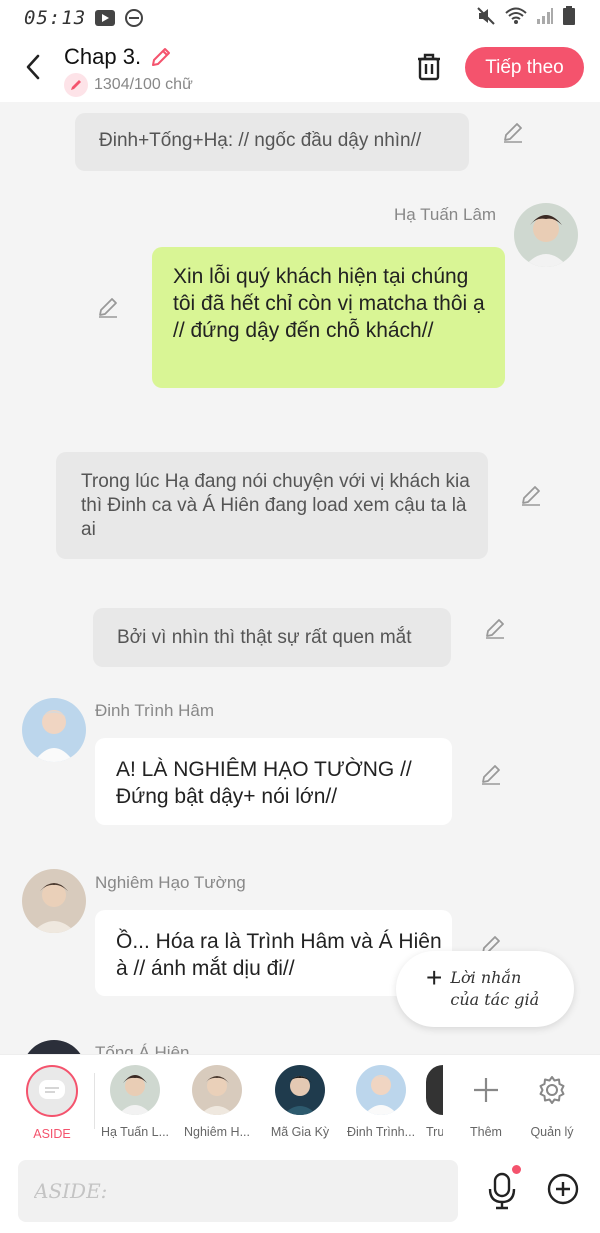 Image resolution: width=600 pixels, height=1233 pixels. I want to click on author-note-button: + Lời nhắn của tác giả, so click(485, 989).